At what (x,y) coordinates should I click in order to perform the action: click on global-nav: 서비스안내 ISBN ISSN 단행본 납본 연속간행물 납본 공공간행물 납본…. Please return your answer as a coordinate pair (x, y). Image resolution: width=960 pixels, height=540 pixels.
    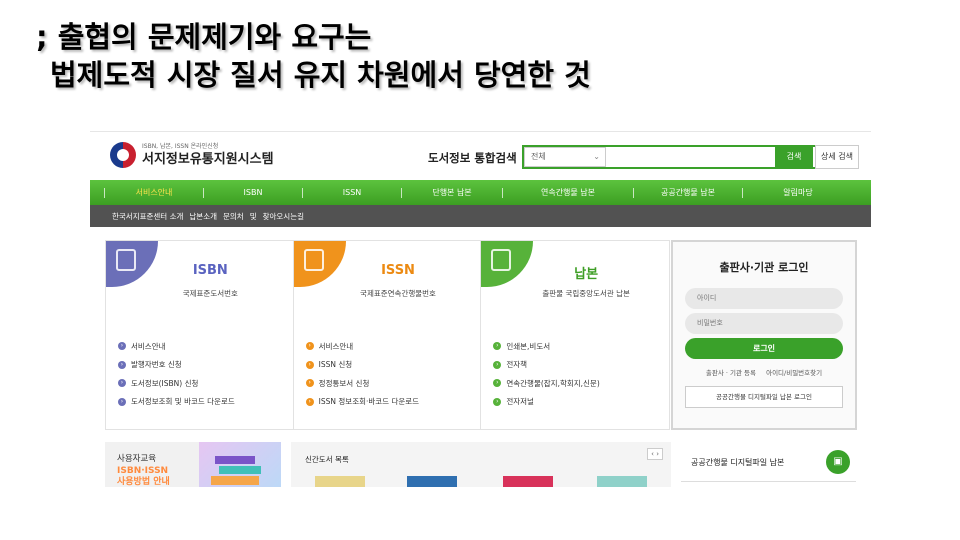
    Looking at the image, I should click on (480, 192).